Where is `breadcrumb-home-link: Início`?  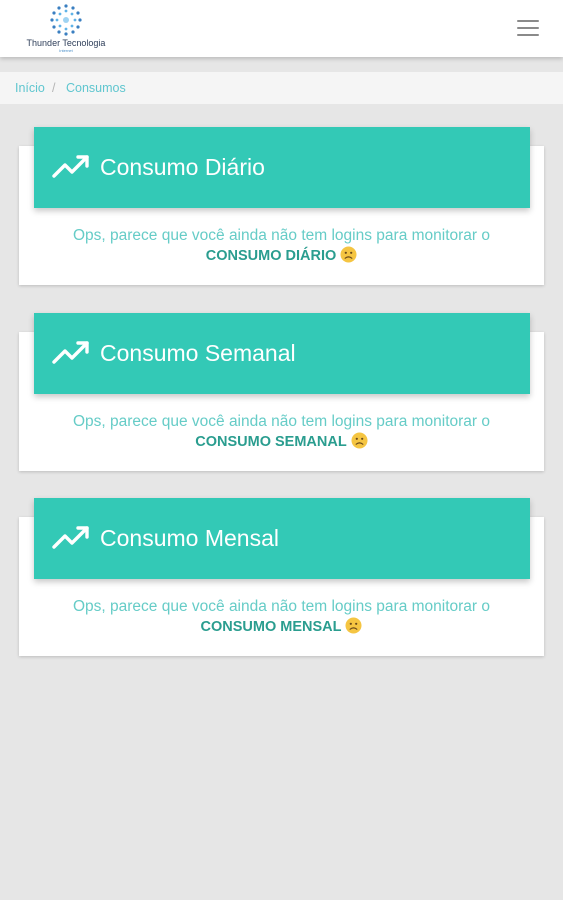
breadcrumb-home-link: Início is located at coordinates (30, 88).